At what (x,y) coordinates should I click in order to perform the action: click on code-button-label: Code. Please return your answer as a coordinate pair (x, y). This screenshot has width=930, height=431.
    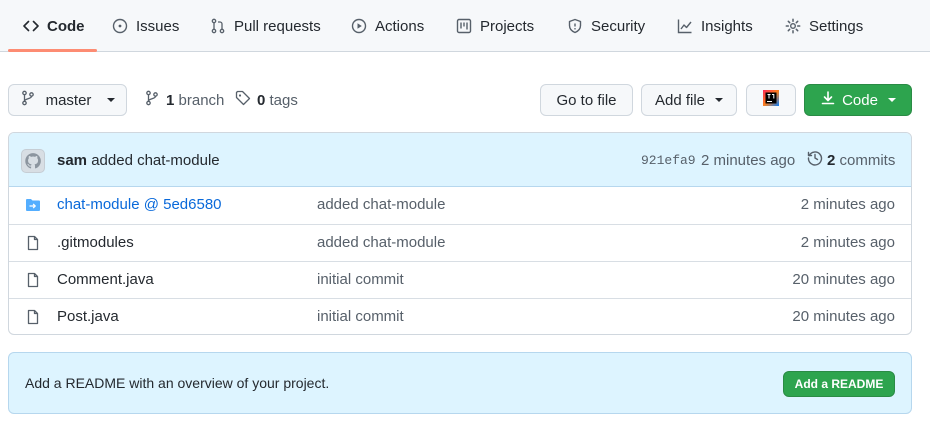
    Looking at the image, I should click on (860, 100).